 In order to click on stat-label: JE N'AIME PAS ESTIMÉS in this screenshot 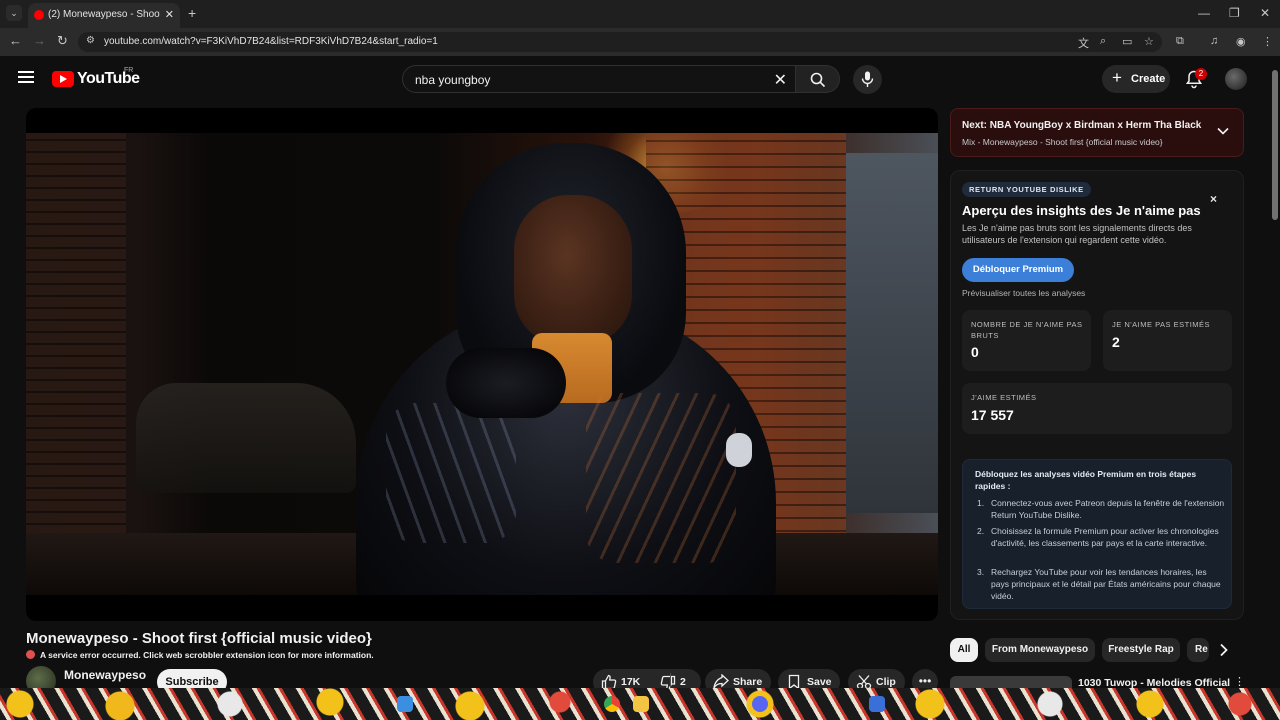, I will do `click(1161, 324)`.